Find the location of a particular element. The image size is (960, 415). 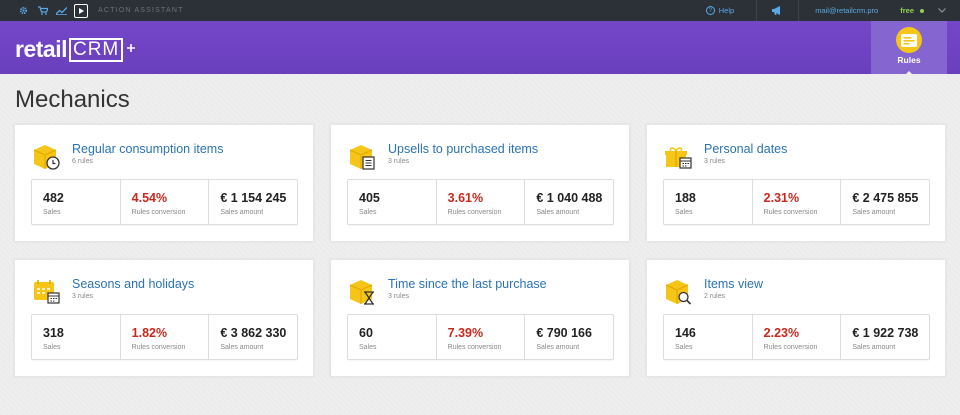

card-title: Items view is located at coordinates (733, 284).